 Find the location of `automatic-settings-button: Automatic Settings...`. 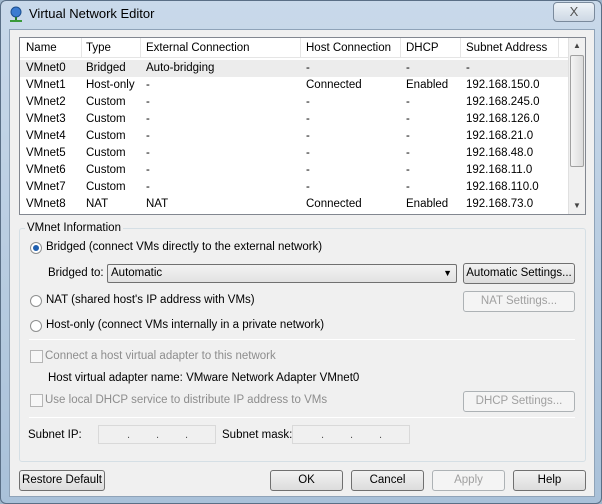

automatic-settings-button: Automatic Settings... is located at coordinates (519, 273).